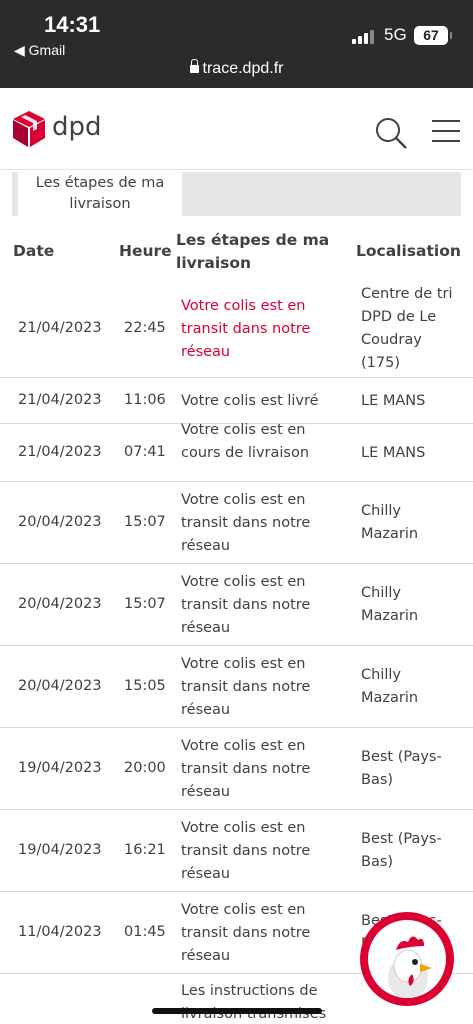  I want to click on cell-time: 16:21, so click(145, 850).